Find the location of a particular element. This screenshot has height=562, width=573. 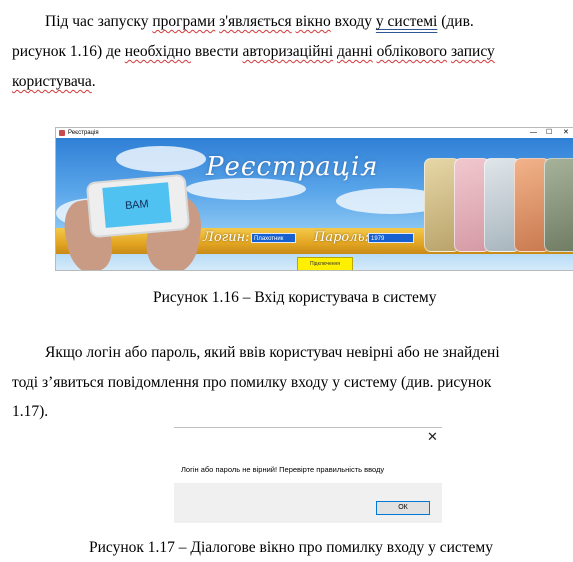

phone-screen-text: ВАМ is located at coordinates (137, 205).